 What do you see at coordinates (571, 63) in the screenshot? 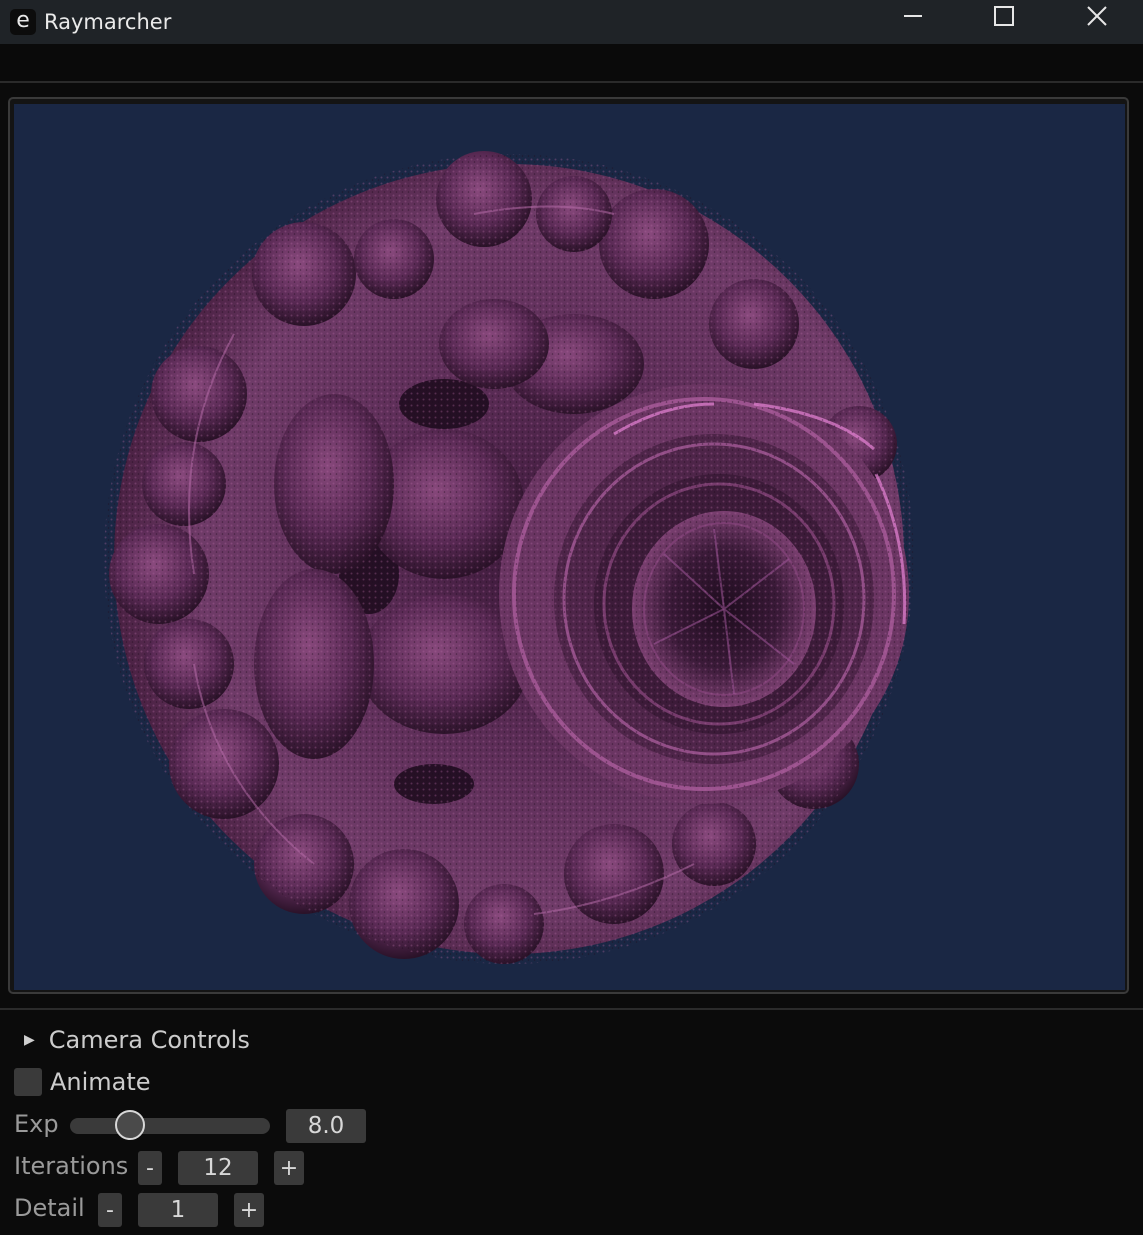
I see `menu-strip` at bounding box center [571, 63].